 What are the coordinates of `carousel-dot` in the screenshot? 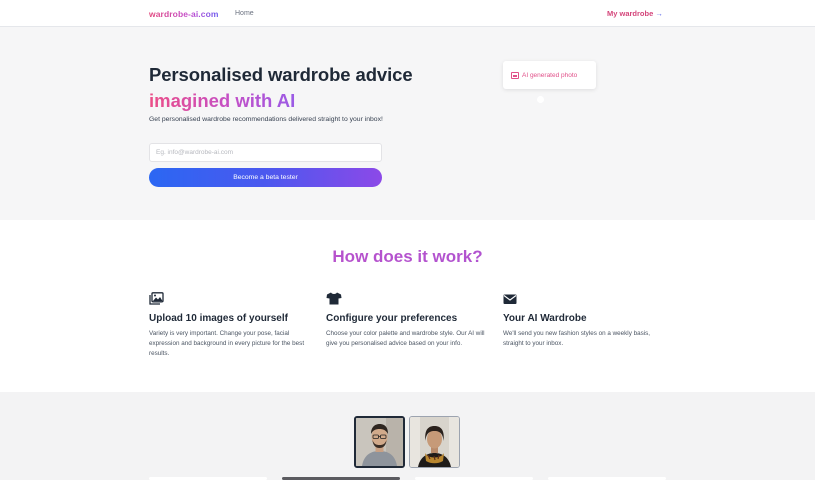 It's located at (540, 99).